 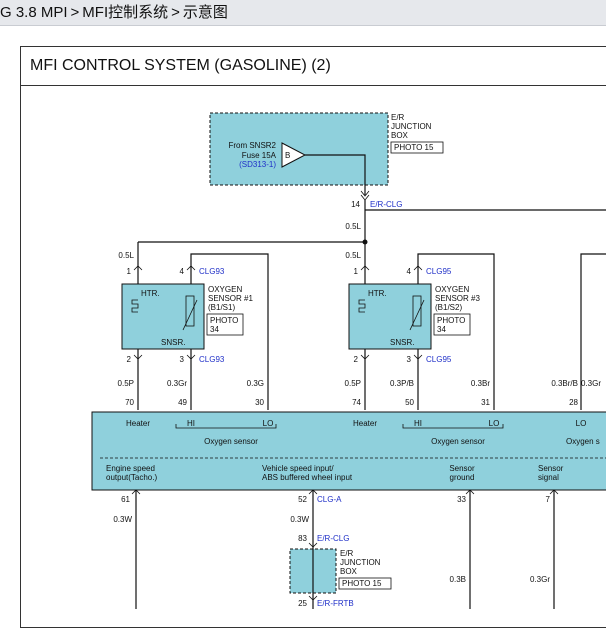 What do you see at coordinates (150, 293) in the screenshot?
I see `s1-htr: HTR.` at bounding box center [150, 293].